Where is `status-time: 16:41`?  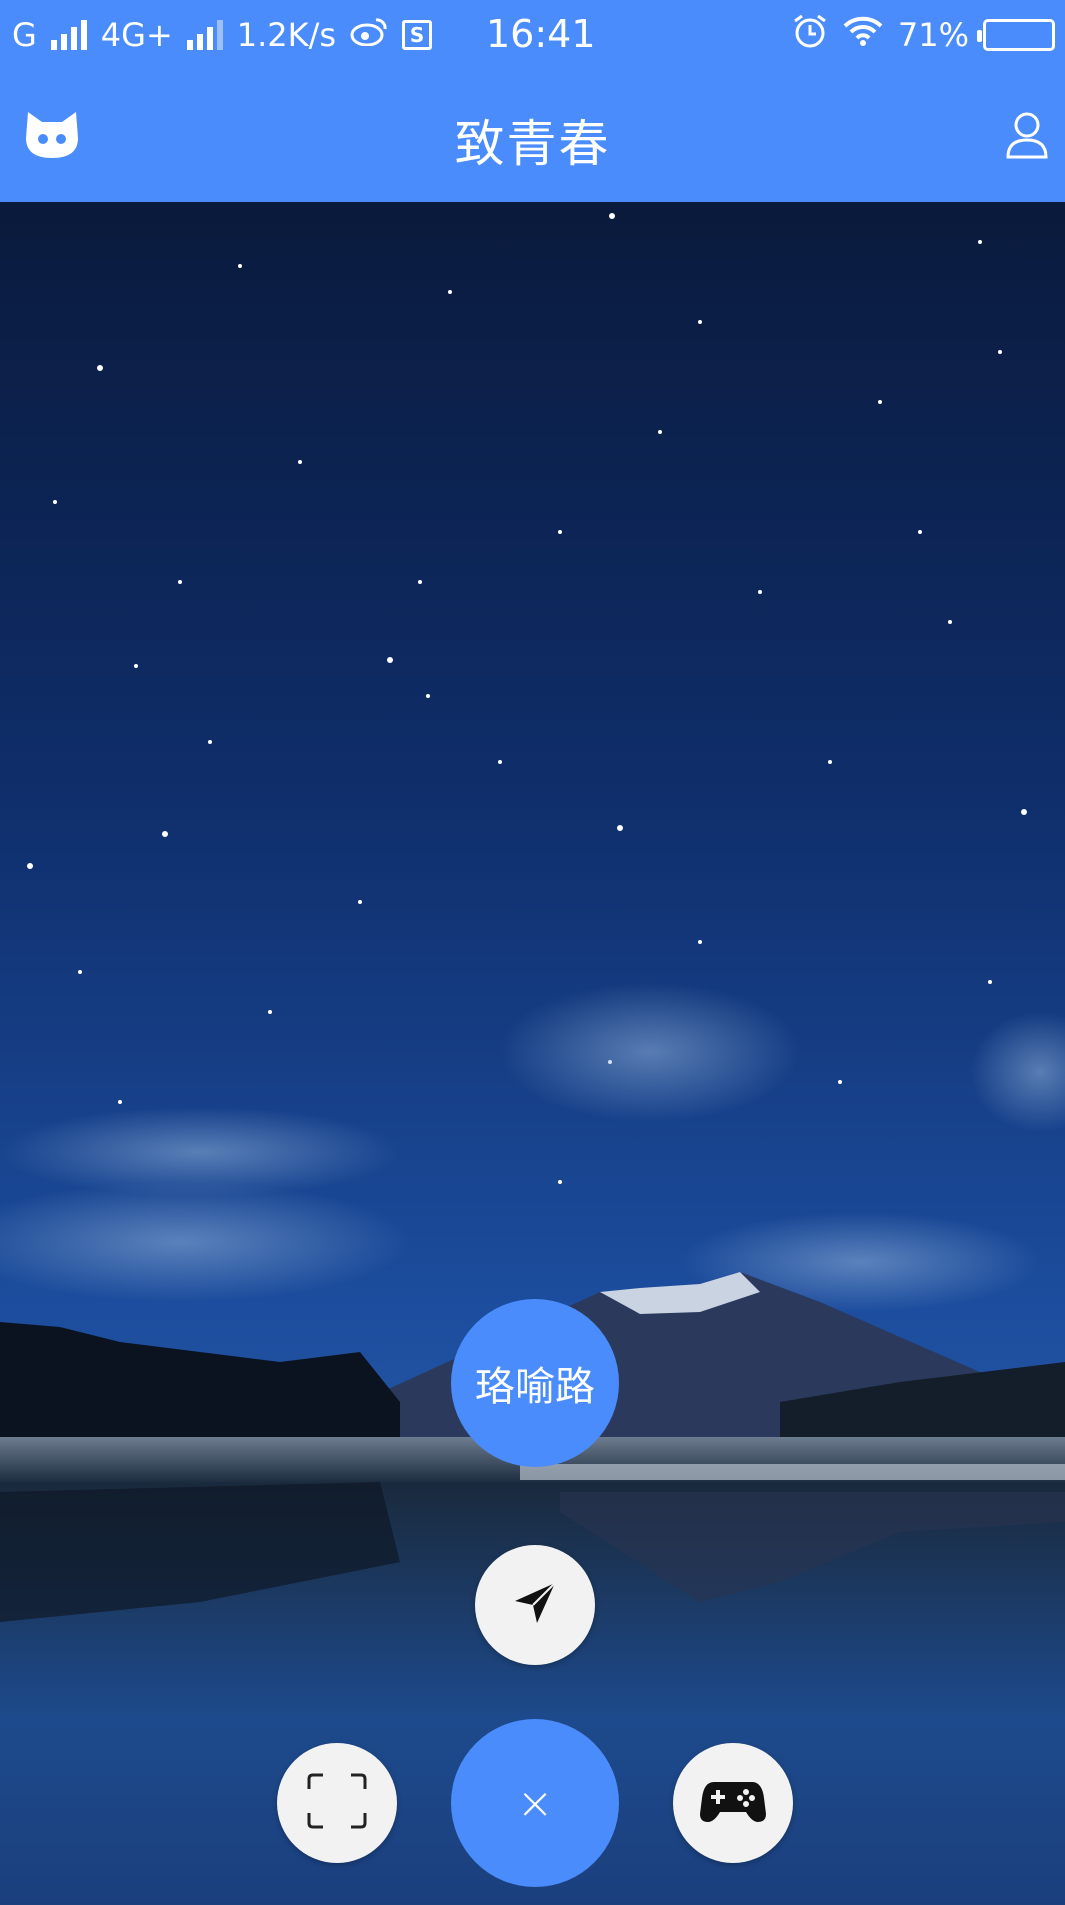 status-time: 16:41 is located at coordinates (541, 34).